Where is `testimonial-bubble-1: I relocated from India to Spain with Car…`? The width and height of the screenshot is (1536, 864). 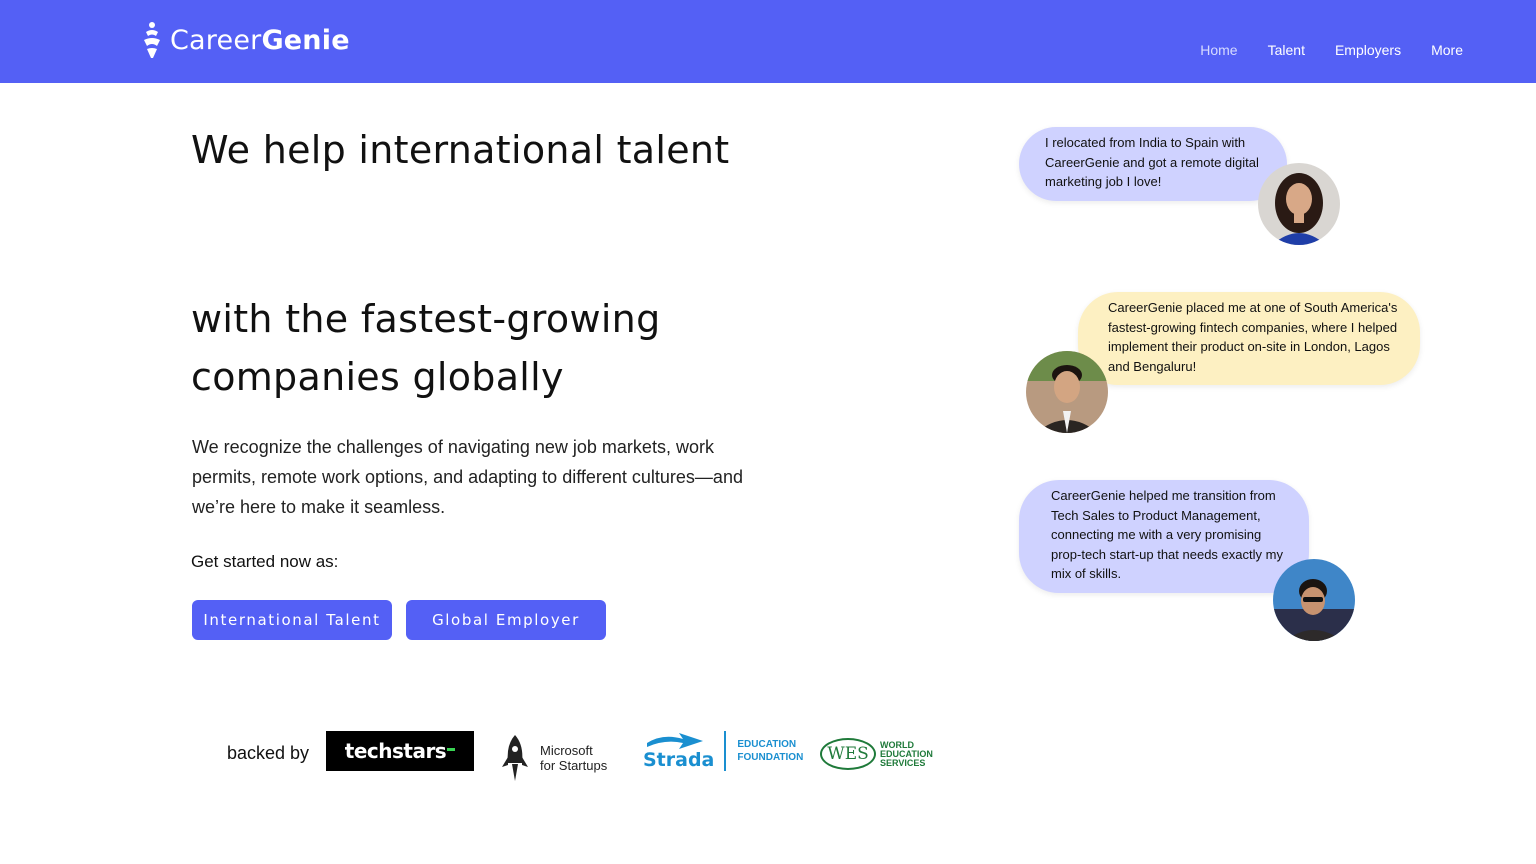
testimonial-bubble-1: I relocated from India to Spain with Car… is located at coordinates (1153, 164).